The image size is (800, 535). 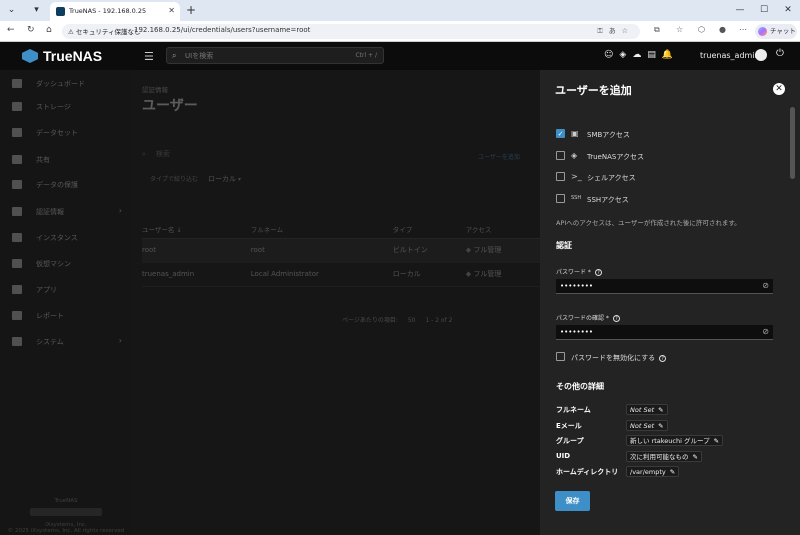 What do you see at coordinates (66, 84) in the screenshot?
I see `sidebar-item-dashboard: ダッシュボード` at bounding box center [66, 84].